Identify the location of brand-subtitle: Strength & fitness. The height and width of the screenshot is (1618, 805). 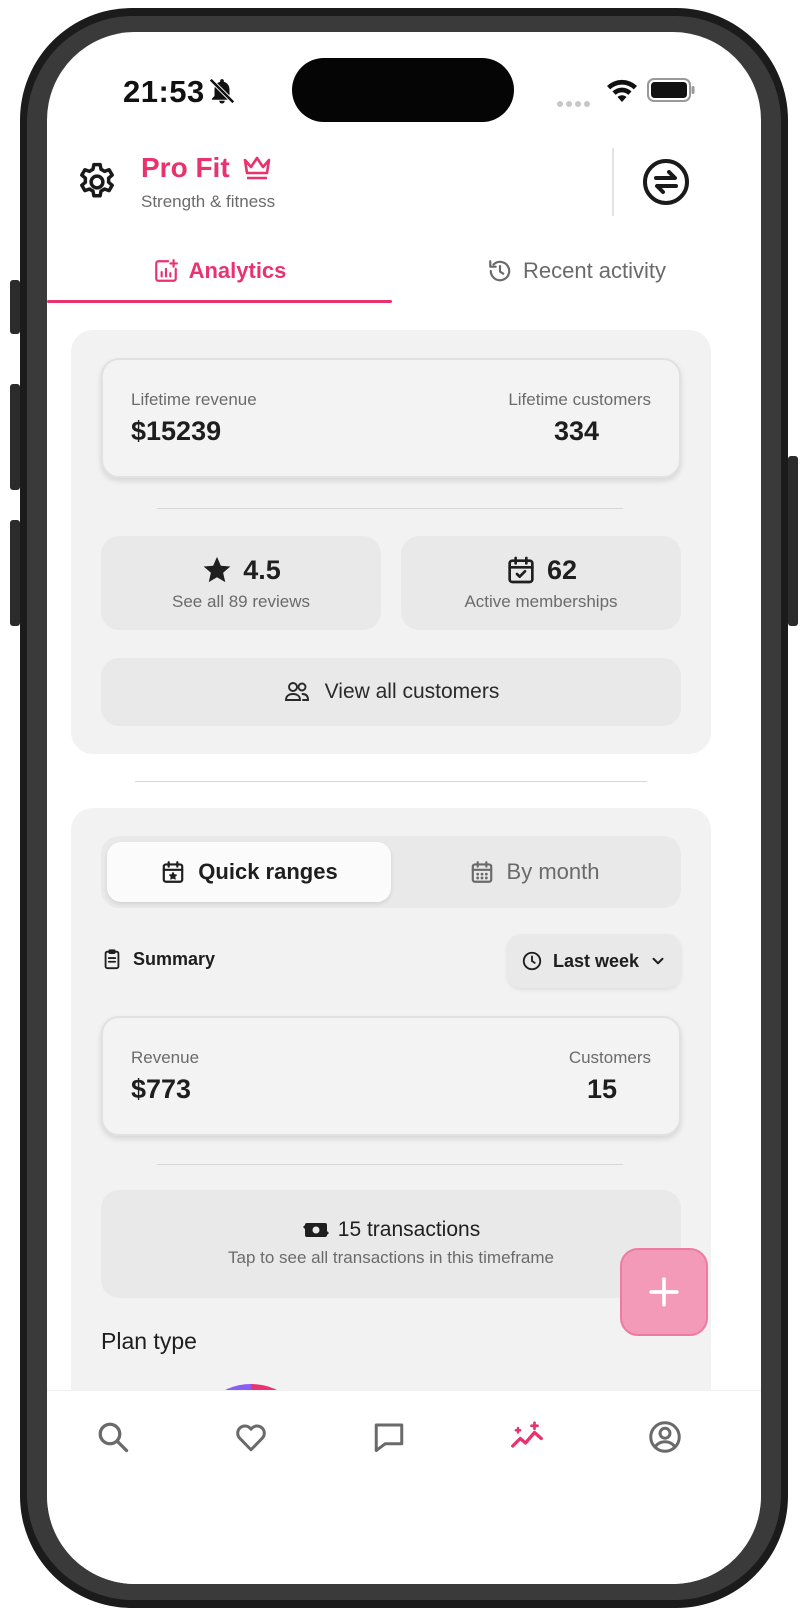
(208, 201).